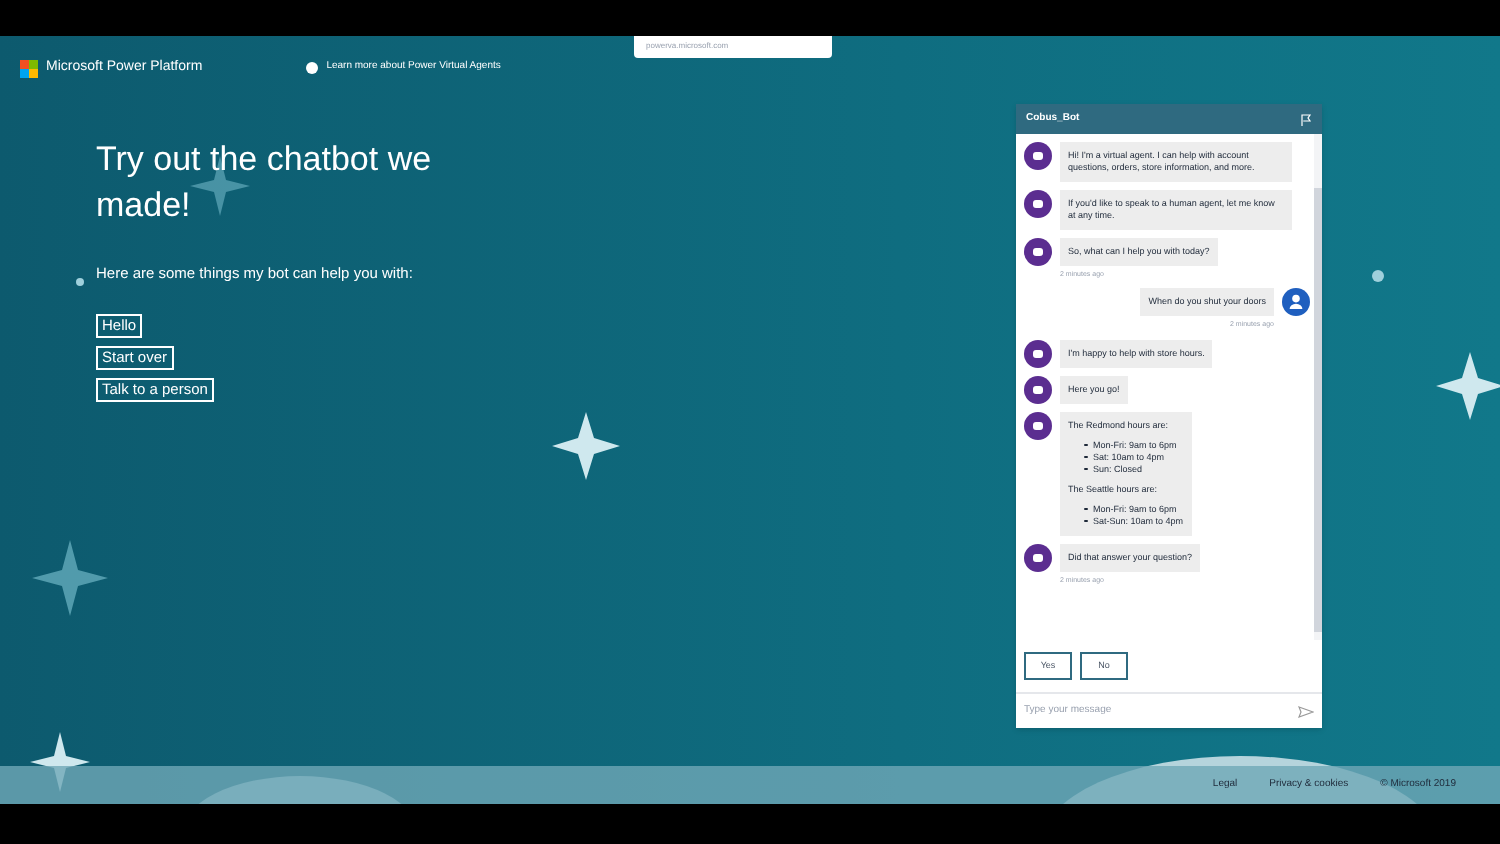 The height and width of the screenshot is (844, 1500). Describe the element at coordinates (1318, 387) in the screenshot. I see `scrollbar` at that location.